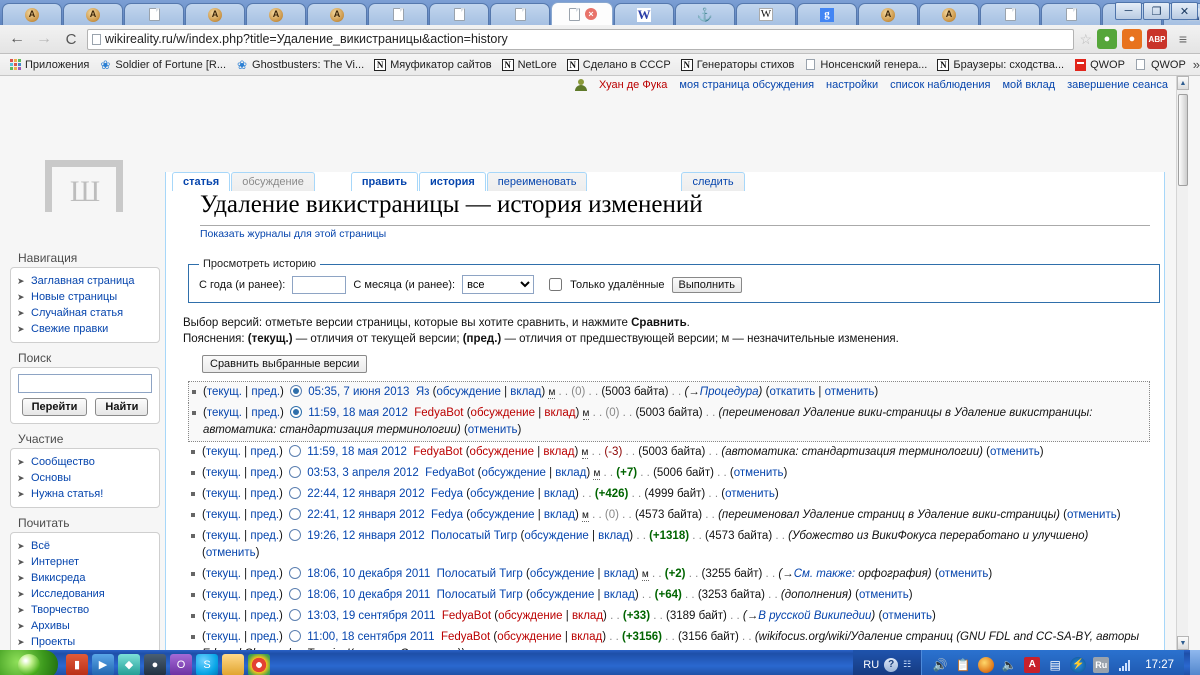 The image size is (1200, 675). Describe the element at coordinates (93, 14) in the screenshot. I see `browser-tab-2: A` at that location.